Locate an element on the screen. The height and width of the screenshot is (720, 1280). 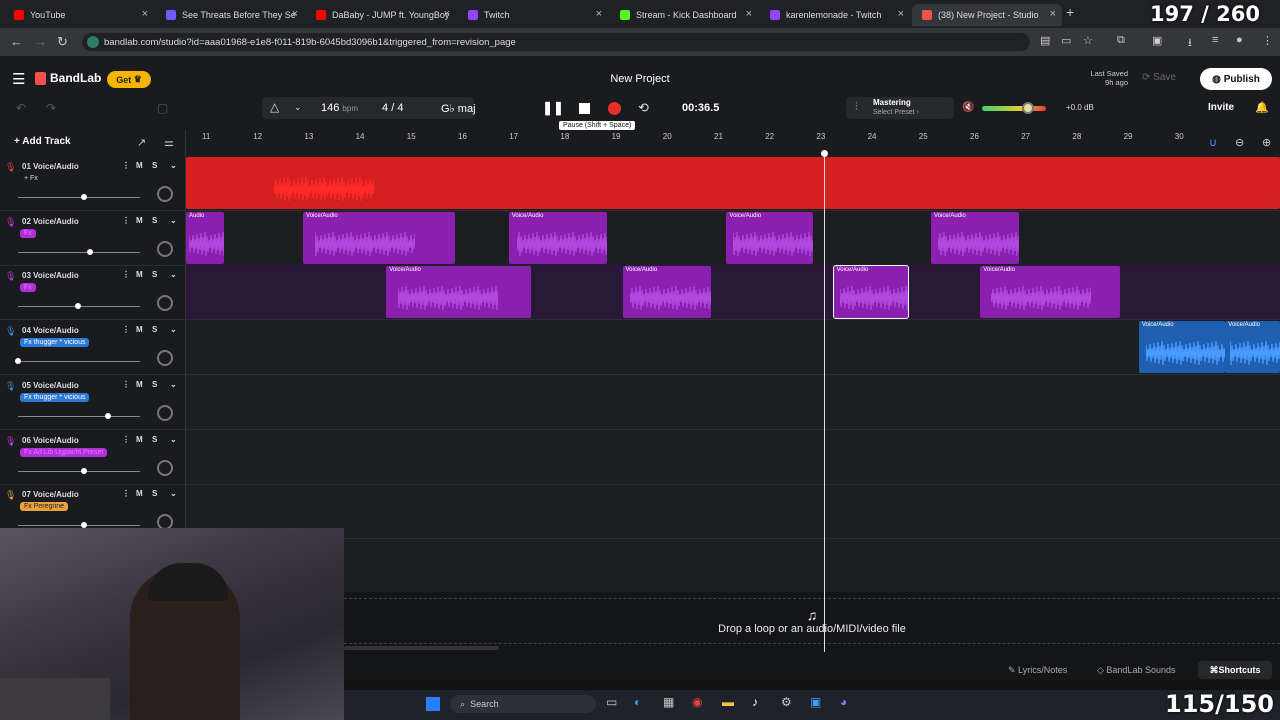
bookmark-star-icon: ☆ is located at coordinates (1088, 40).